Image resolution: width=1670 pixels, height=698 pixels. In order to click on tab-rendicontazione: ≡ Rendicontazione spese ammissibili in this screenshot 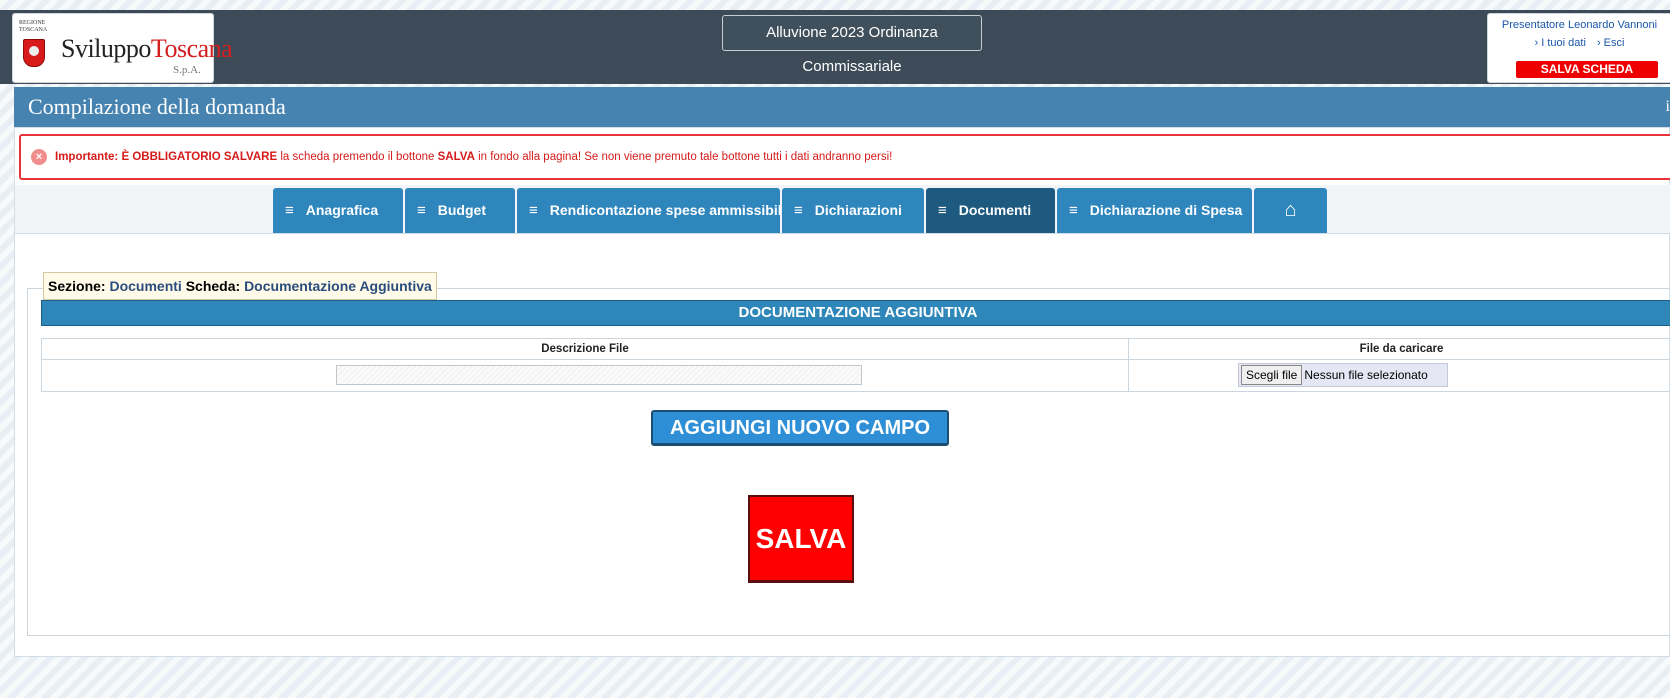, I will do `click(651, 210)`.